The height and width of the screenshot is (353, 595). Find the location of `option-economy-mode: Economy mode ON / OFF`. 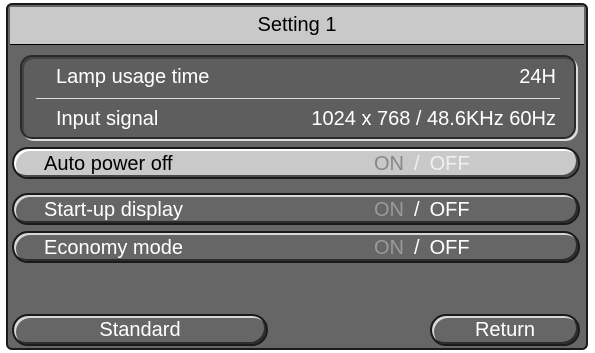

option-economy-mode: Economy mode ON / OFF is located at coordinates (296, 247).